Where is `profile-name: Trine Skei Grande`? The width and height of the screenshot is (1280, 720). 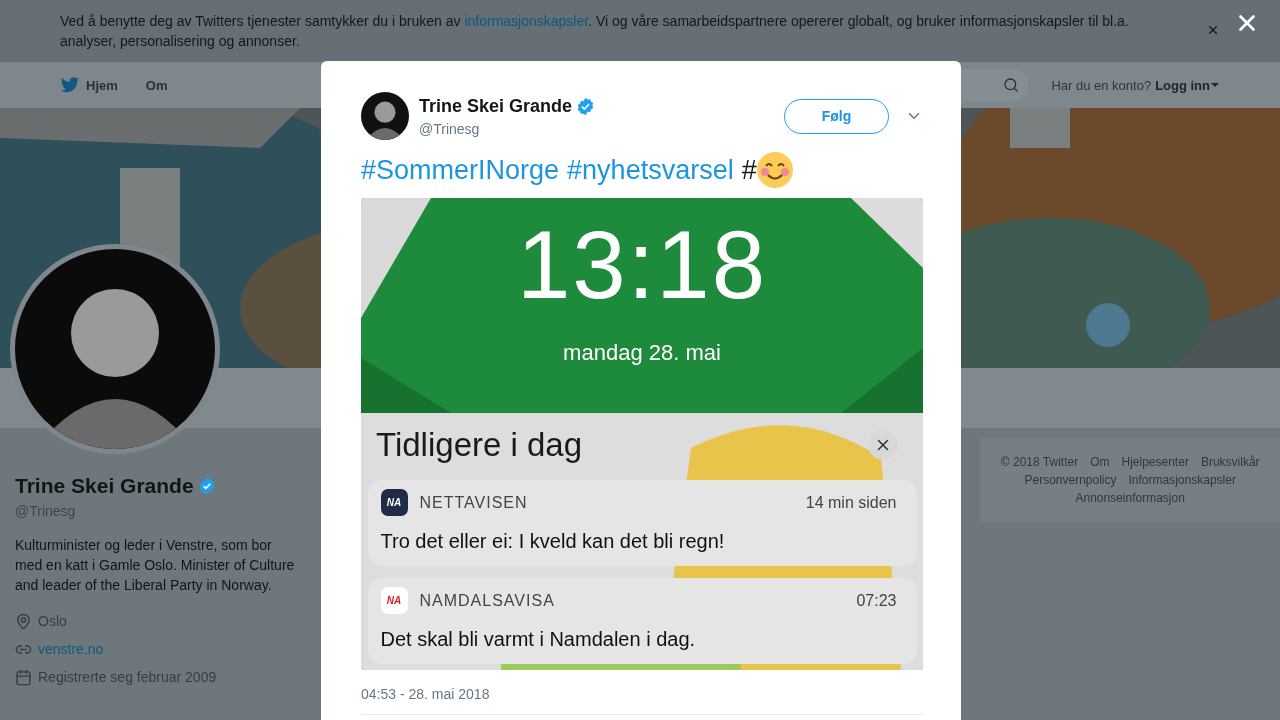
profile-name: Trine Skei Grande is located at coordinates (104, 486).